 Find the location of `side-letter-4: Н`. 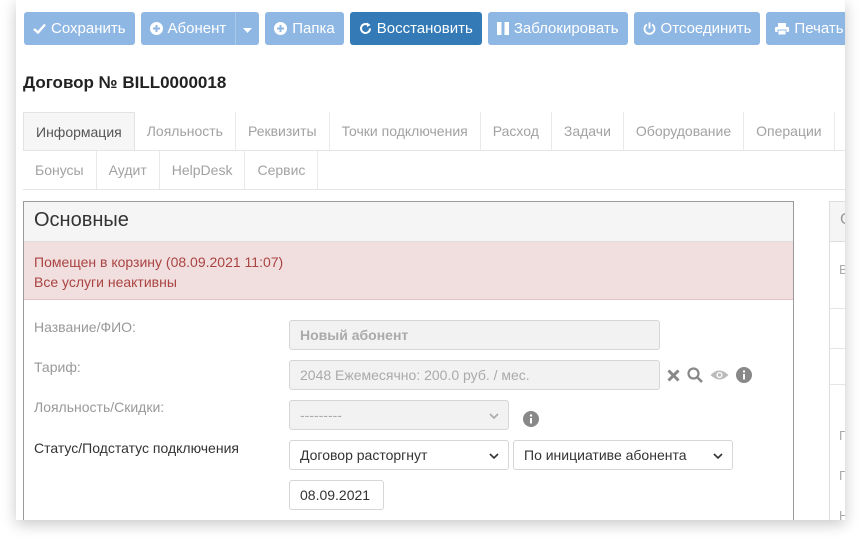

side-letter-4: Н is located at coordinates (842, 514).